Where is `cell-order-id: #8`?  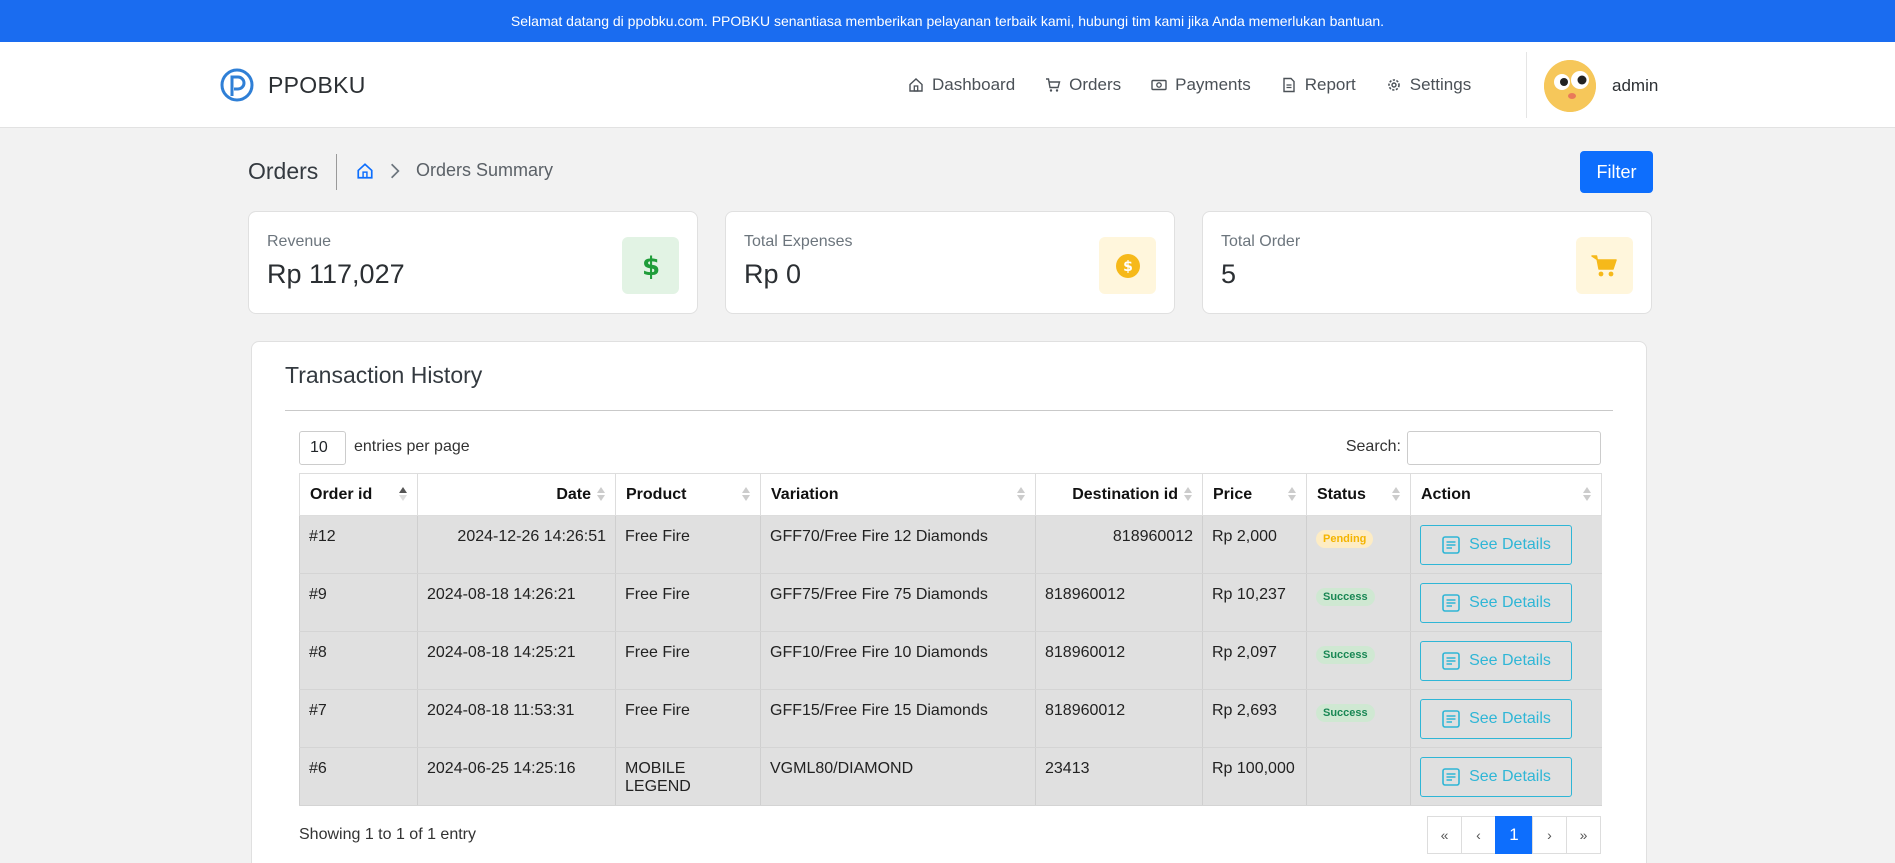
cell-order-id: #8 is located at coordinates (358, 660).